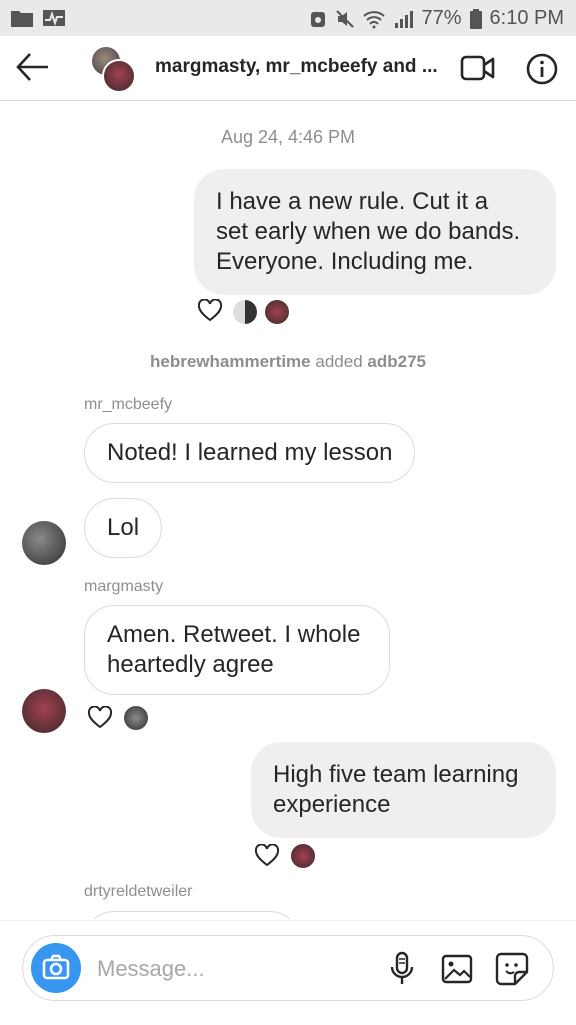 The image size is (576, 1025). I want to click on camera-icon, so click(56, 967).